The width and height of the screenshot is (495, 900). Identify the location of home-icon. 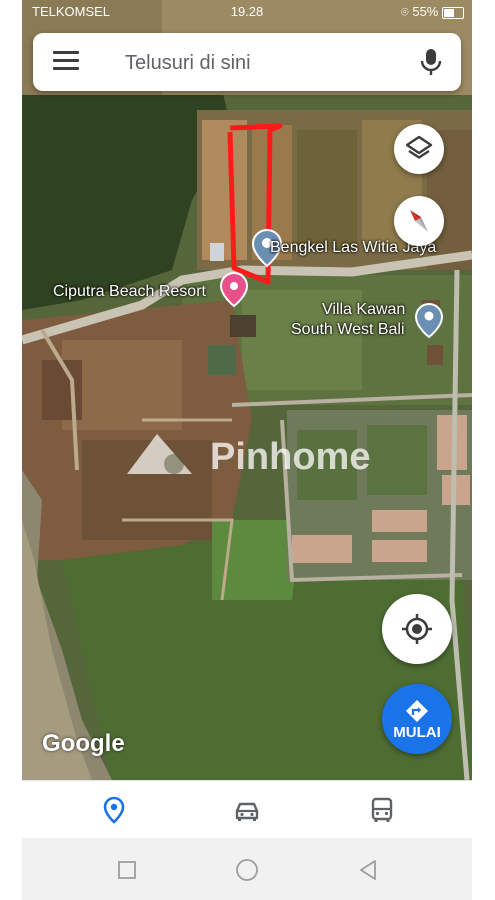
(247, 870).